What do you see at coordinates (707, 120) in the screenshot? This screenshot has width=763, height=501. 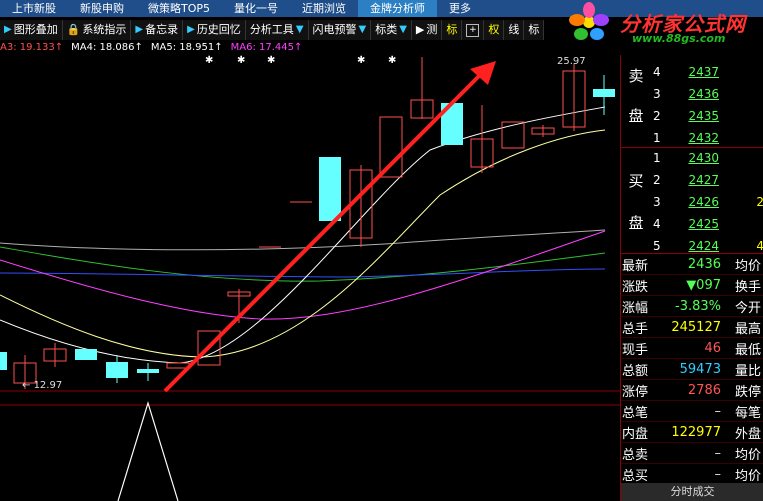 I see `sell-row: 2 2435` at bounding box center [707, 120].